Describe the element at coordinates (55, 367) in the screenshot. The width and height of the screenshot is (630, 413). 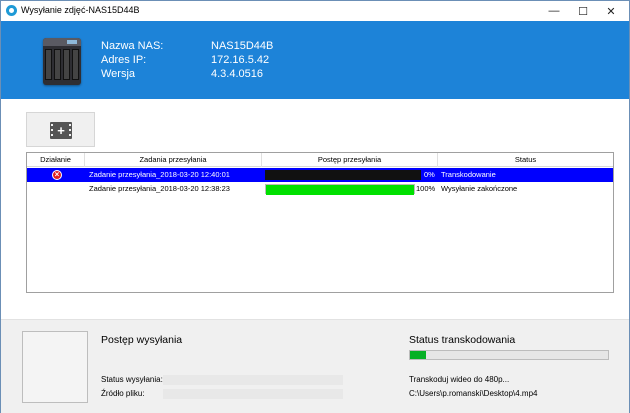
I see `video-thumbnail` at that location.